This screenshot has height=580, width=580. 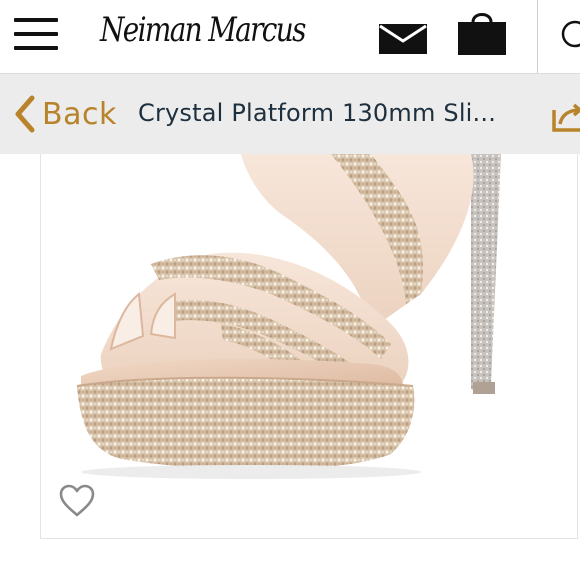 I want to click on top-header: Neiman Marcus, so click(x=290, y=37).